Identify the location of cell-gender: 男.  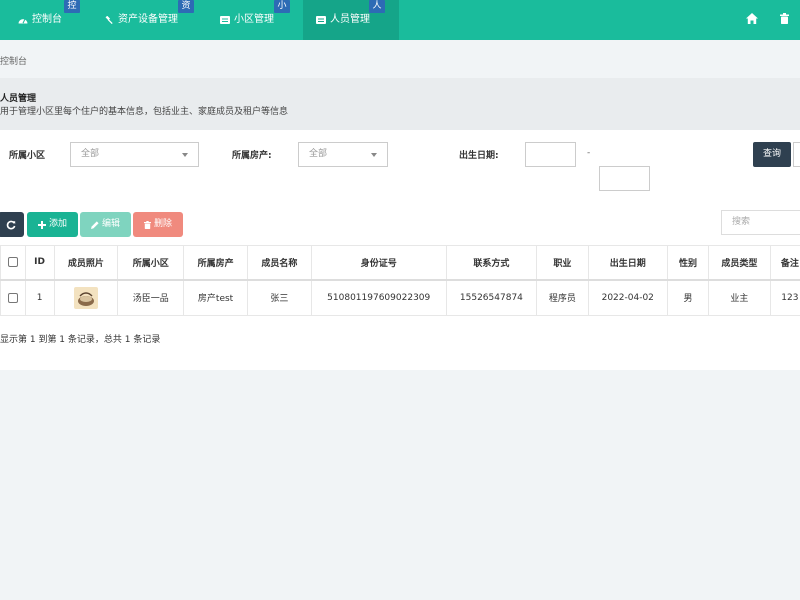
(688, 297).